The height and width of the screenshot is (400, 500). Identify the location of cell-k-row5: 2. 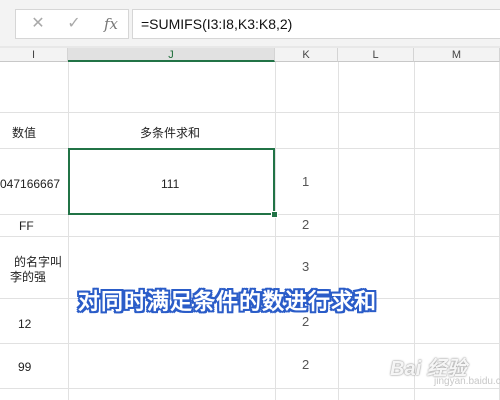
(305, 364).